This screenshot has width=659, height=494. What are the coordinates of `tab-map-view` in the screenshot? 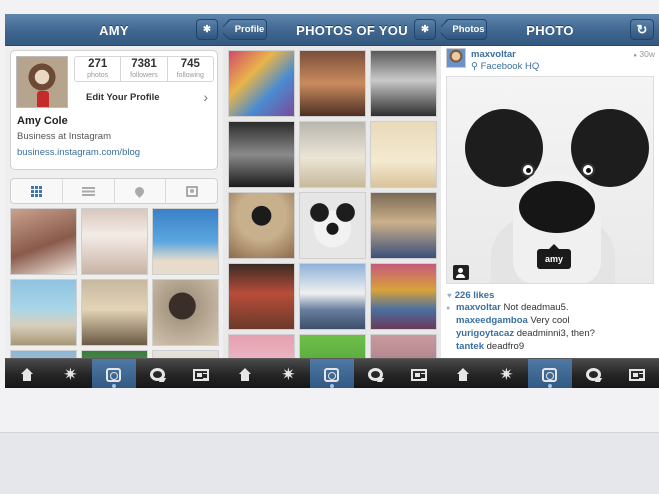 It's located at (141, 191).